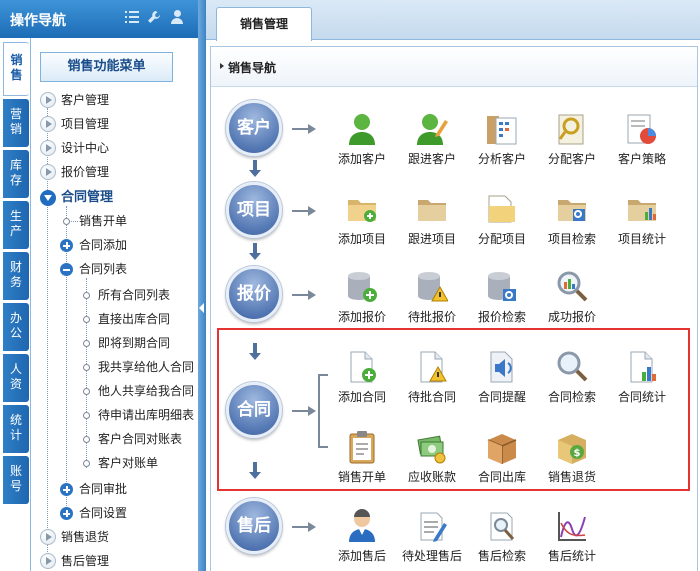 The width and height of the screenshot is (700, 571). Describe the element at coordinates (433, 527) in the screenshot. I see `doc-pen-icon` at that location.